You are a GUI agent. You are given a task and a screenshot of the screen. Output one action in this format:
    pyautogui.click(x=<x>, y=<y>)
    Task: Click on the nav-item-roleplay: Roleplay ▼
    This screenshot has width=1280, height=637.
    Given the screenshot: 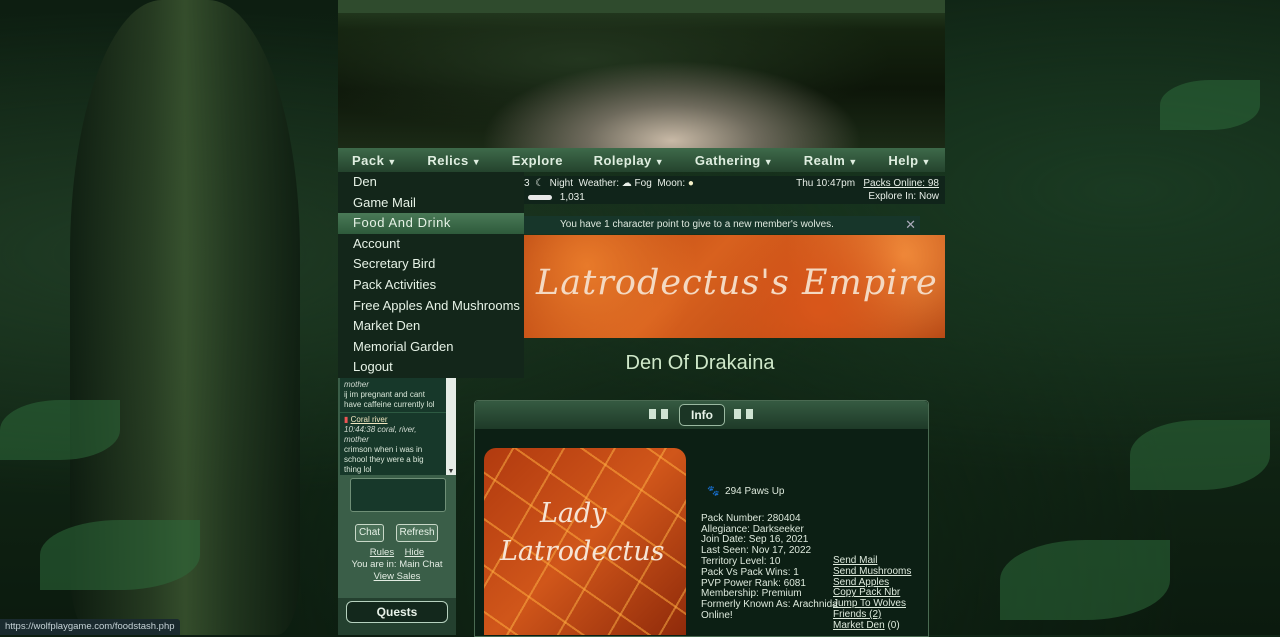 What is the action you would take?
    pyautogui.click(x=629, y=160)
    